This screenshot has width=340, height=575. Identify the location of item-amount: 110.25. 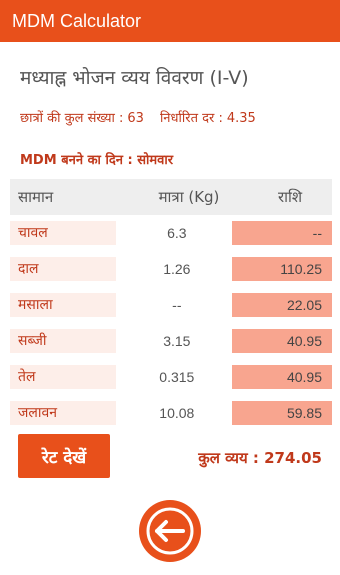
(282, 269).